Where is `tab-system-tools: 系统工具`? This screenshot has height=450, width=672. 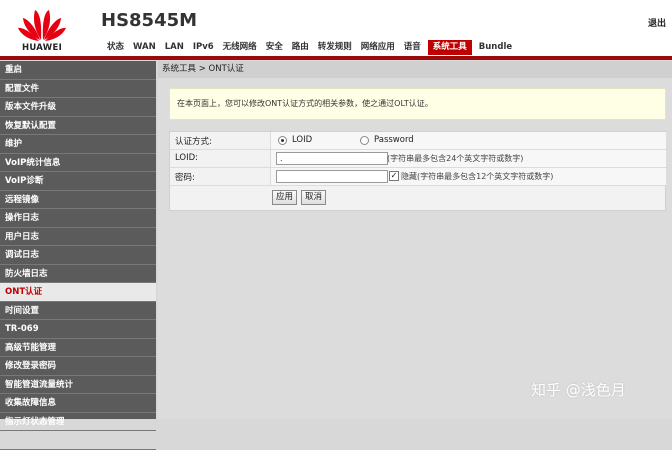 tab-system-tools: 系统工具 is located at coordinates (449, 47).